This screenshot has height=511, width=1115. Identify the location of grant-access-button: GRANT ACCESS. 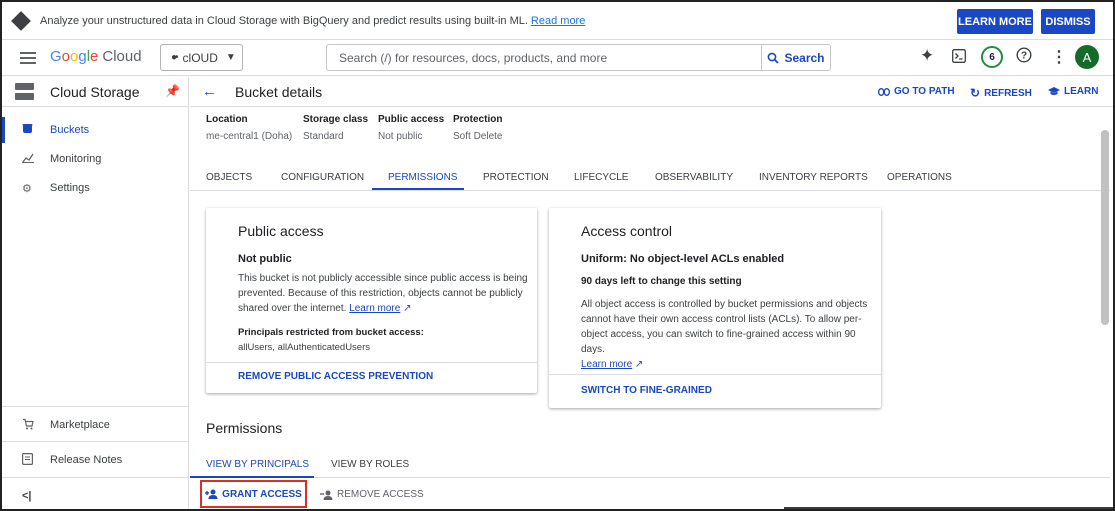
(253, 494).